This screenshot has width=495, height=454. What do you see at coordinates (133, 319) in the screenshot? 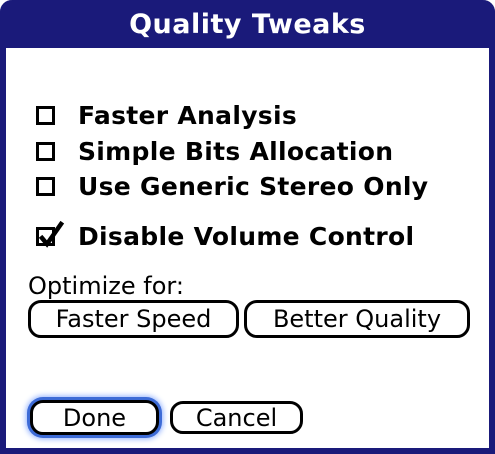
I see `faster-speed-button: Faster Speed` at bounding box center [133, 319].